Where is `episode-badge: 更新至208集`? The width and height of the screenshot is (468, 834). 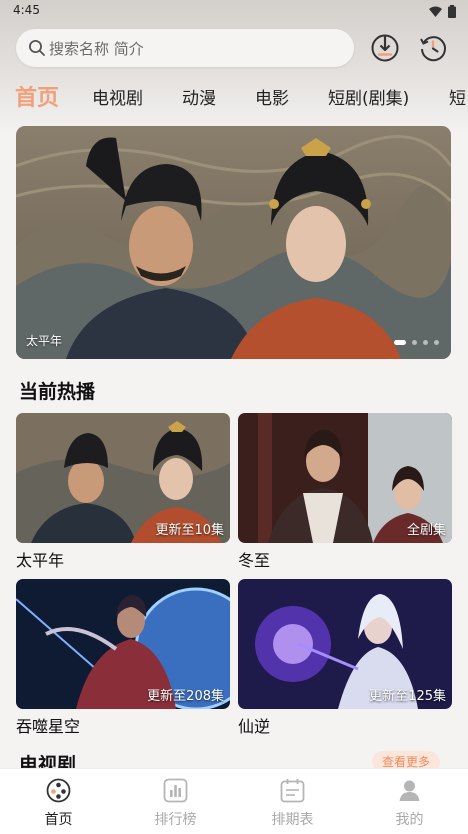 episode-badge: 更新至208集 is located at coordinates (185, 696).